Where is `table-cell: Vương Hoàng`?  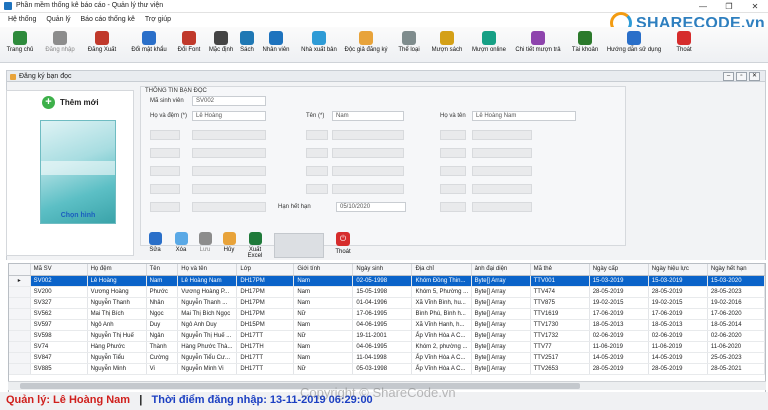 table-cell: Vương Hoàng is located at coordinates (117, 292).